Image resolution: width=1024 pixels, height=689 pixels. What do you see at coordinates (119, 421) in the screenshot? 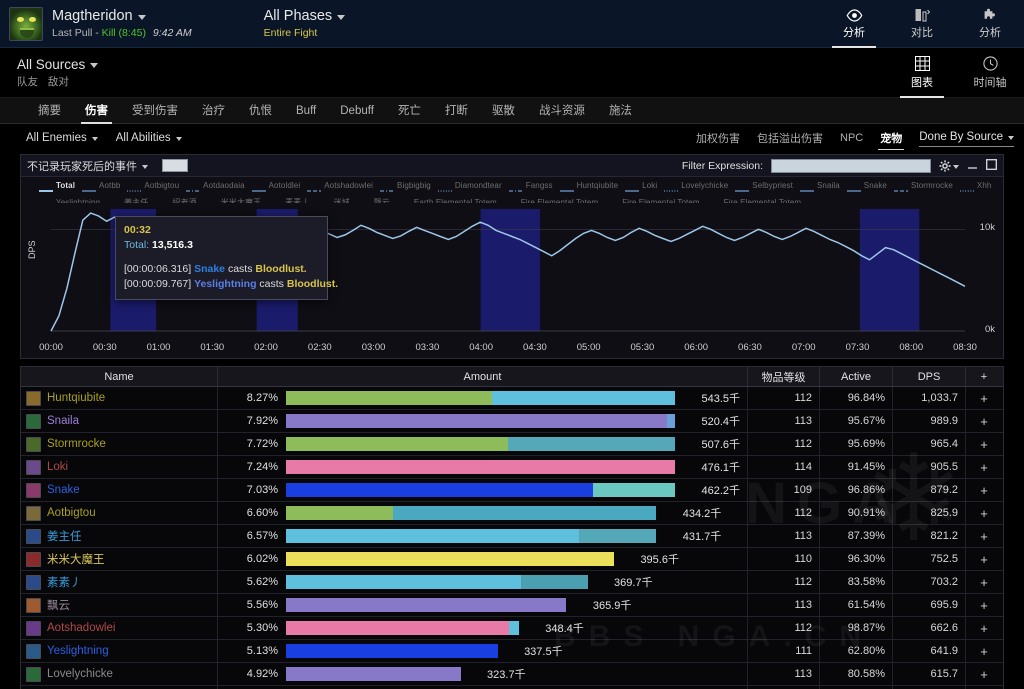
I see `player-name-cell: Snaila` at bounding box center [119, 421].